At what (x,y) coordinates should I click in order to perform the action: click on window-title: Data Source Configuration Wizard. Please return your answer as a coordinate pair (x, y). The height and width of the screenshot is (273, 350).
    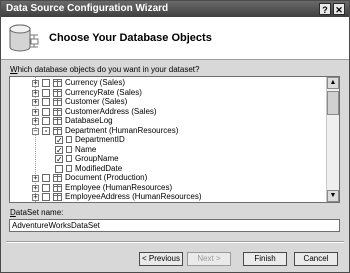
    Looking at the image, I should click on (87, 8).